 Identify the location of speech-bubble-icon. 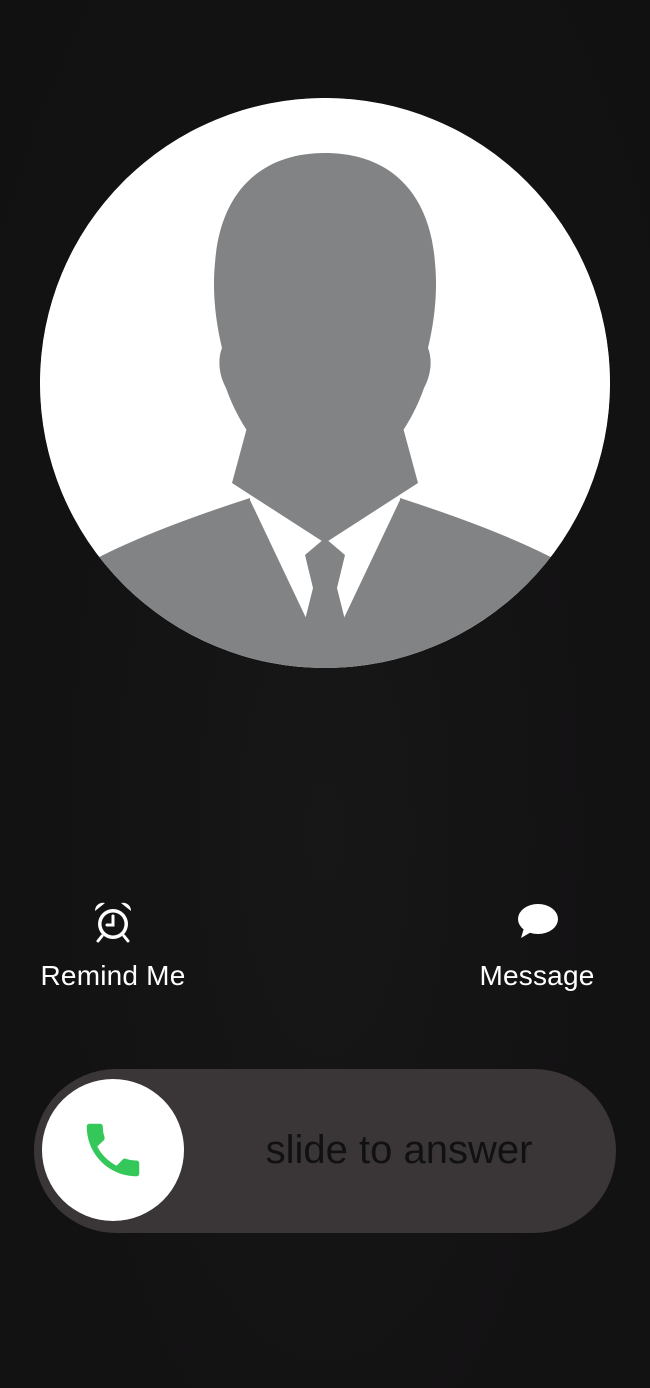
(538, 921).